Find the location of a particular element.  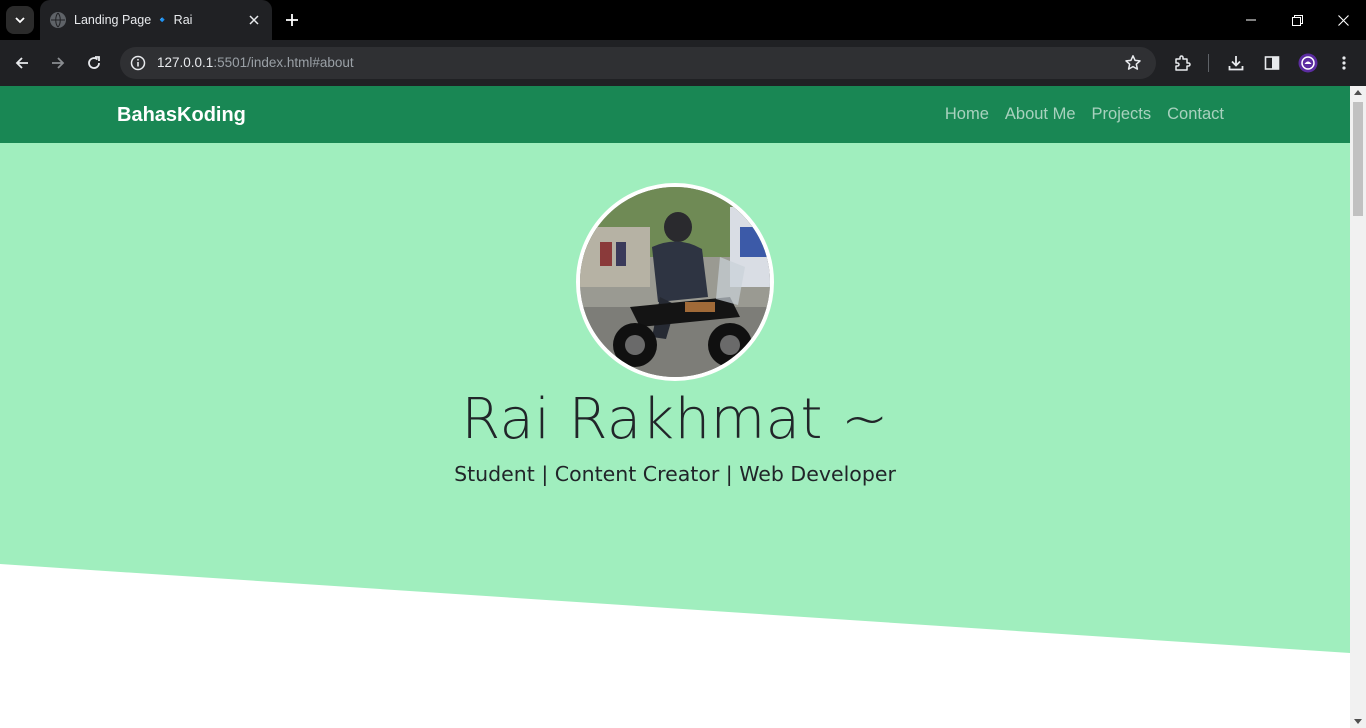

scroll-down-arrow-icon is located at coordinates (1358, 721).